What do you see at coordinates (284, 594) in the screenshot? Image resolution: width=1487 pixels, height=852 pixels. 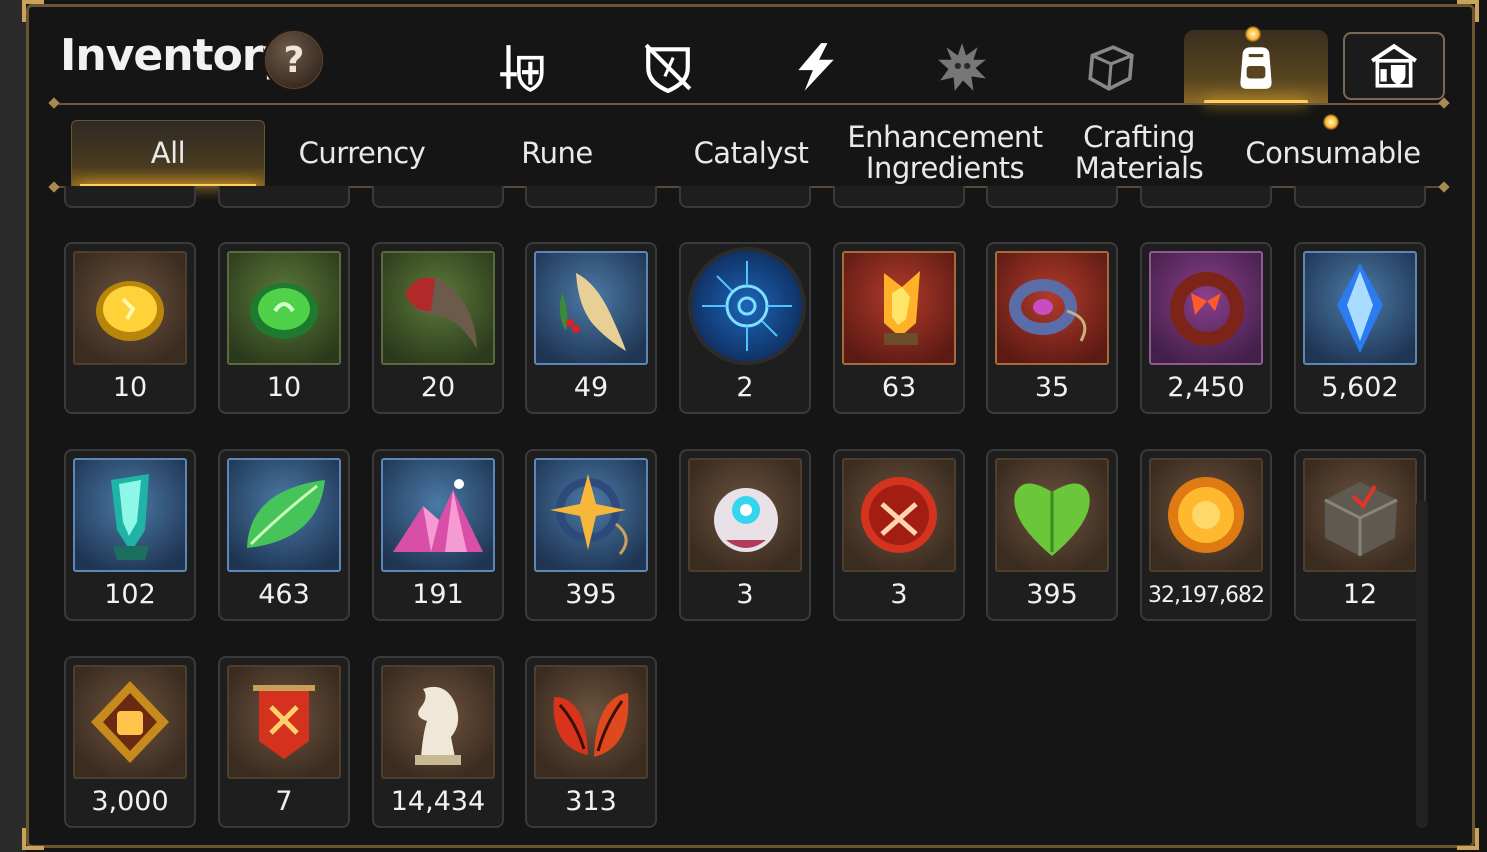 I see `item-count: 463` at bounding box center [284, 594].